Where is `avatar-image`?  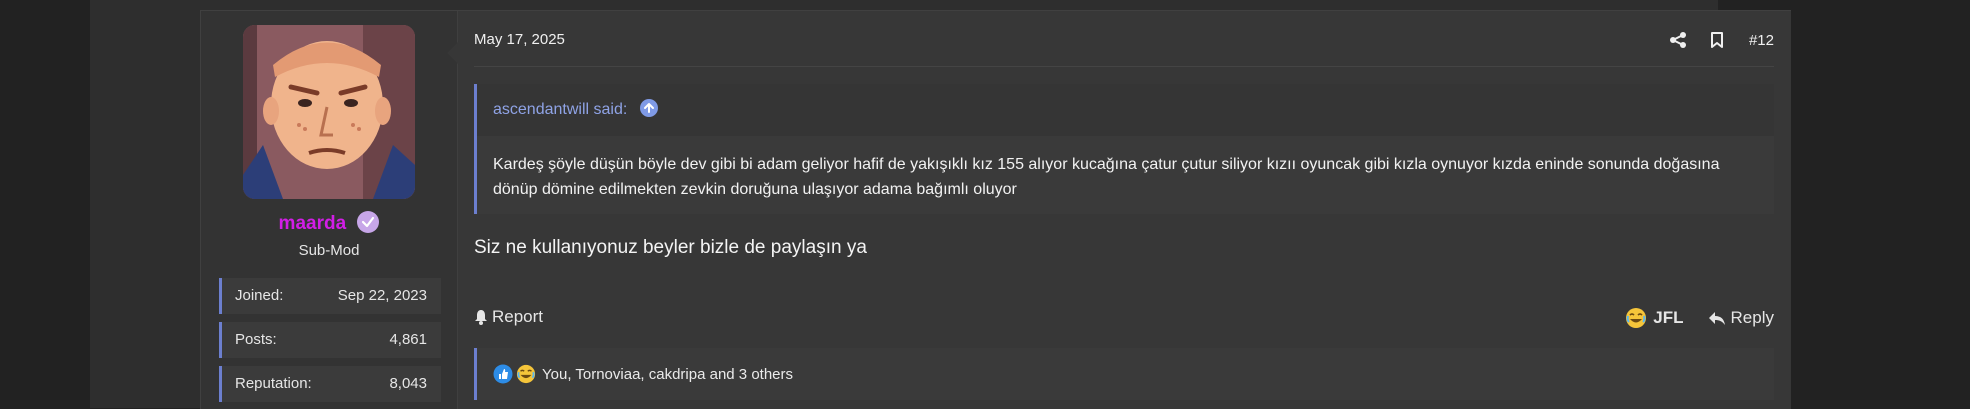
avatar-image is located at coordinates (329, 112).